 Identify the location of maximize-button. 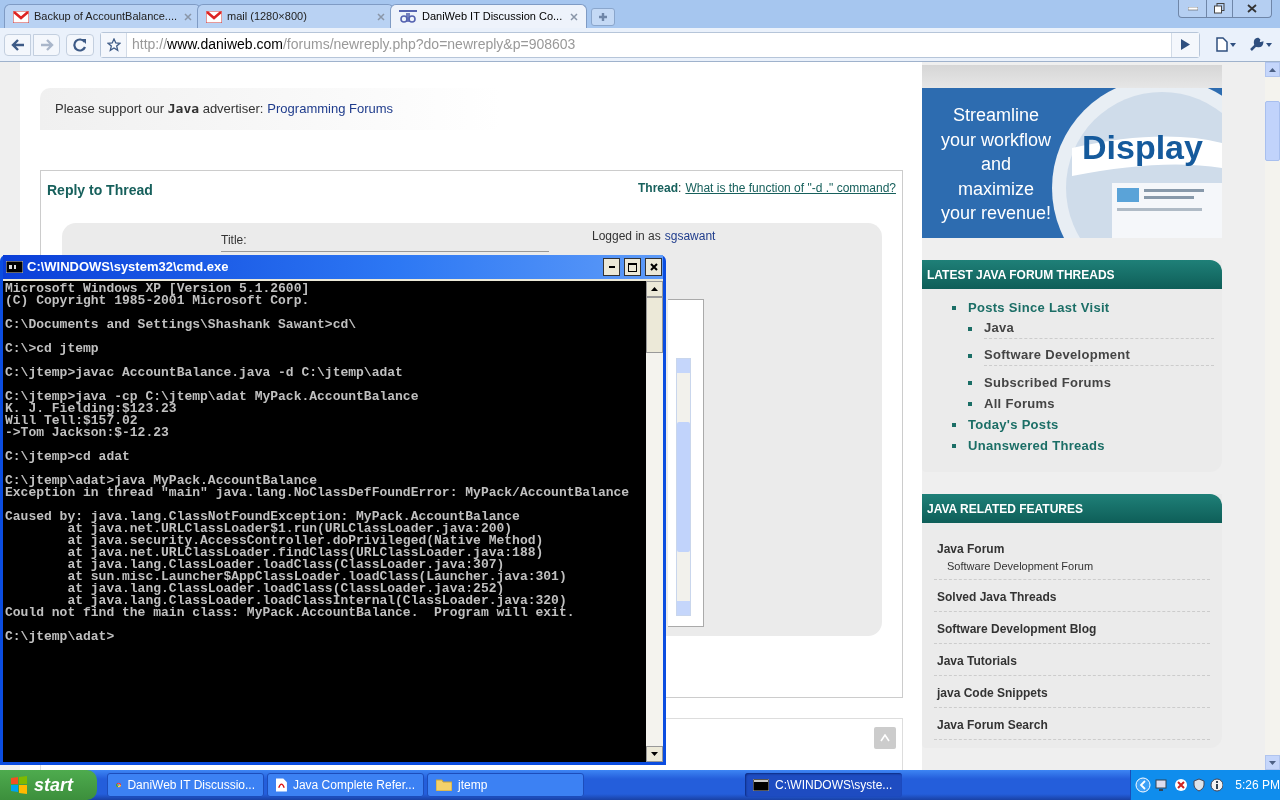
(632, 267).